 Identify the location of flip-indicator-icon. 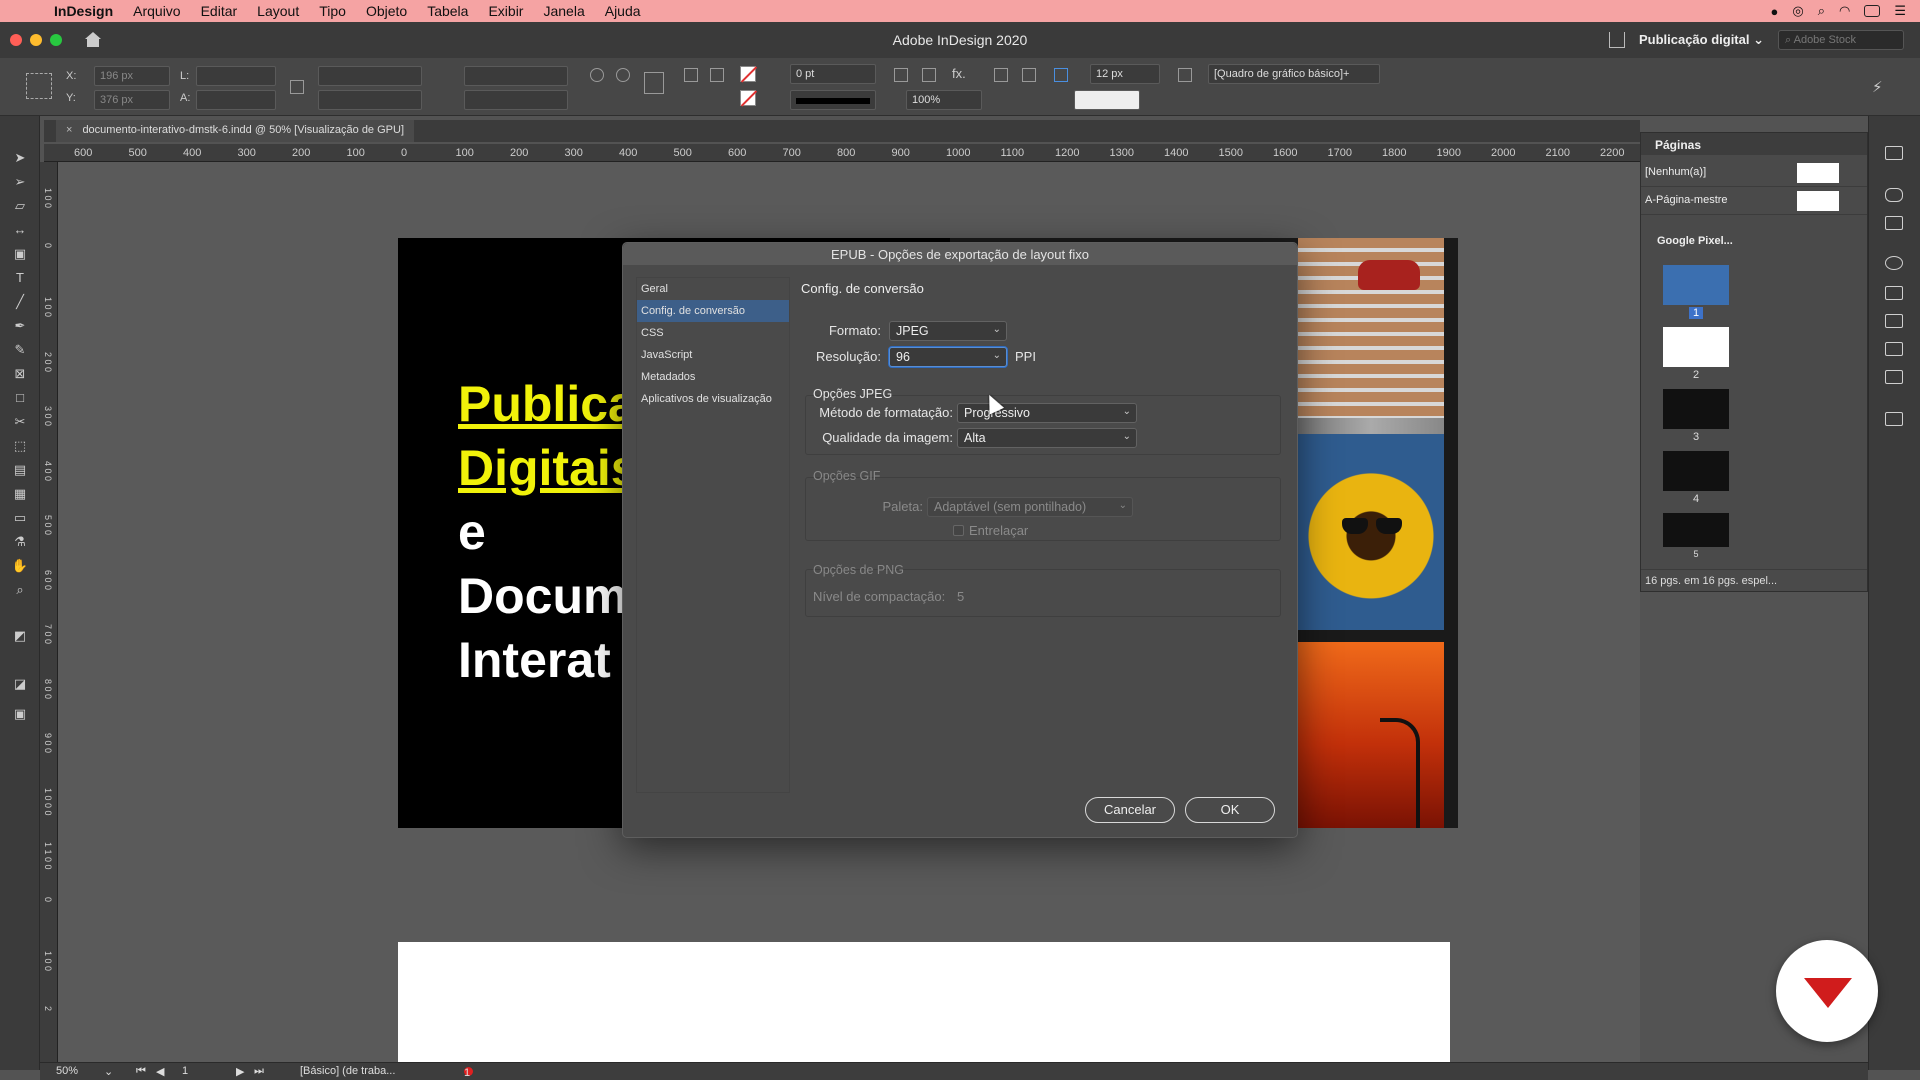
(654, 83).